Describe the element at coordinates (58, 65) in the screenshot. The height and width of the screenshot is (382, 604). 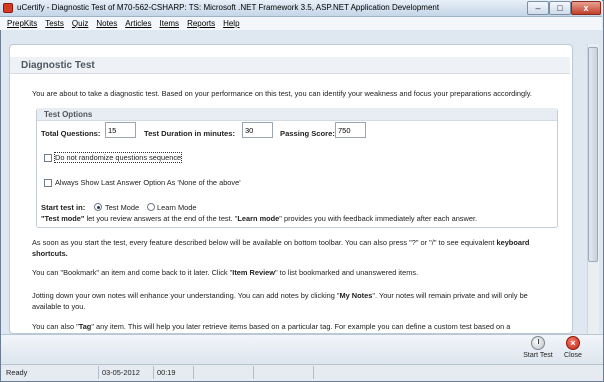
I see `page-title: Diagnostic Test` at that location.